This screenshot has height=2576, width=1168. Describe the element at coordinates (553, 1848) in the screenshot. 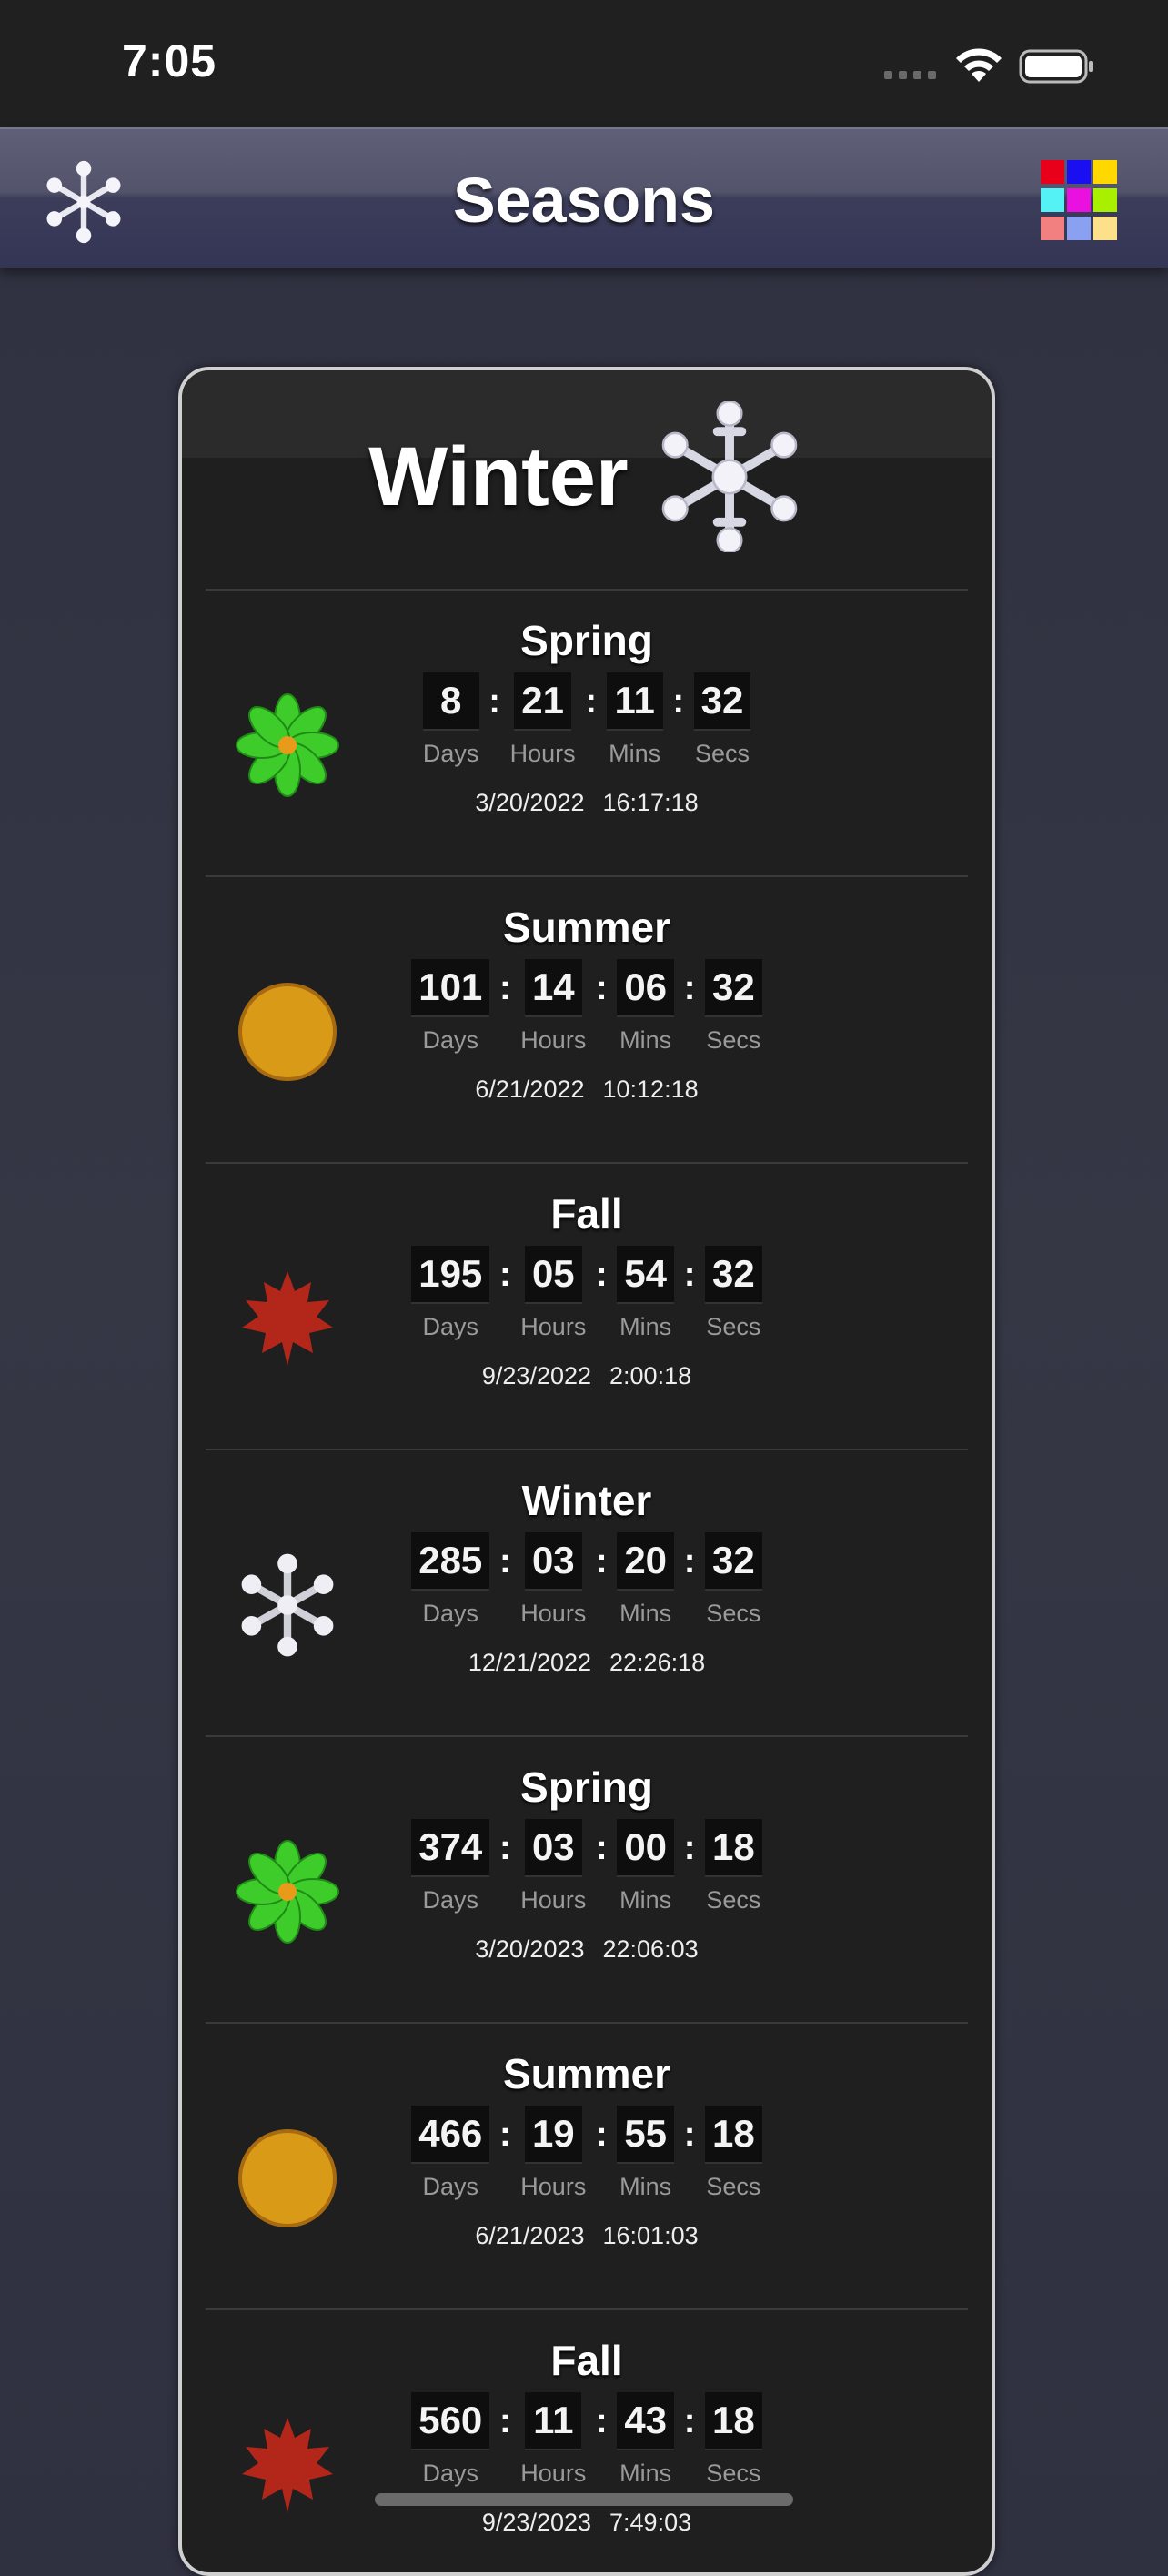

I see `hours-value: 03` at that location.